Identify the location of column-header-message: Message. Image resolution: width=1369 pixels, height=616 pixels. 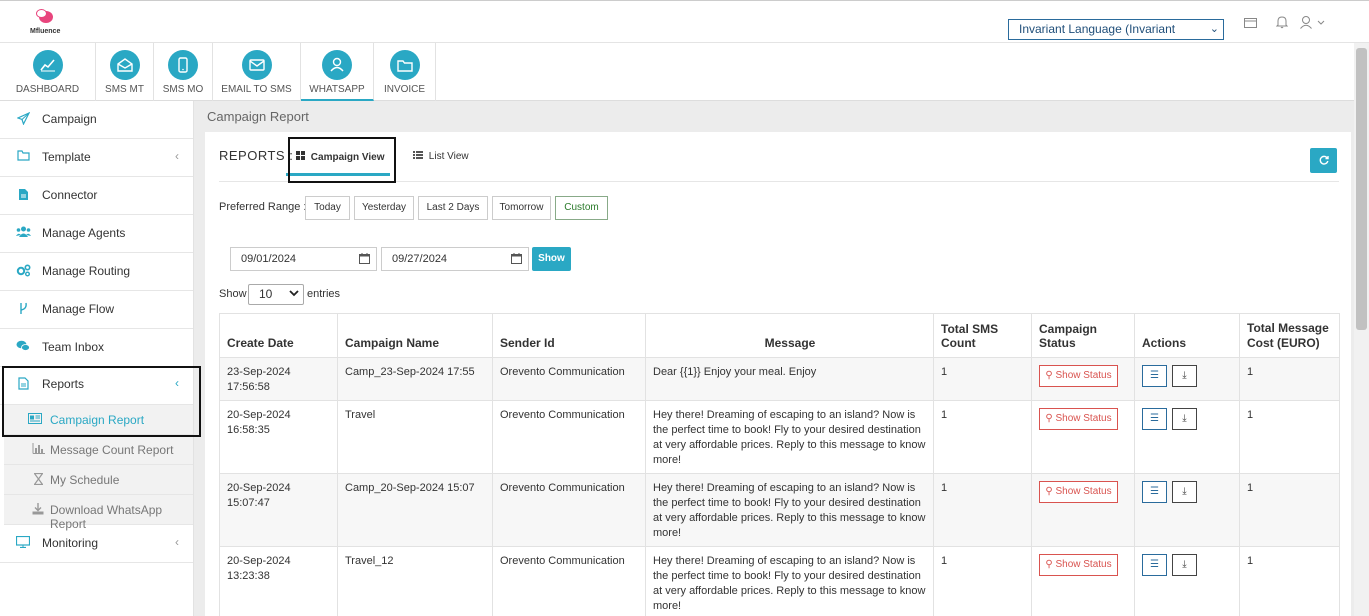
(789, 335).